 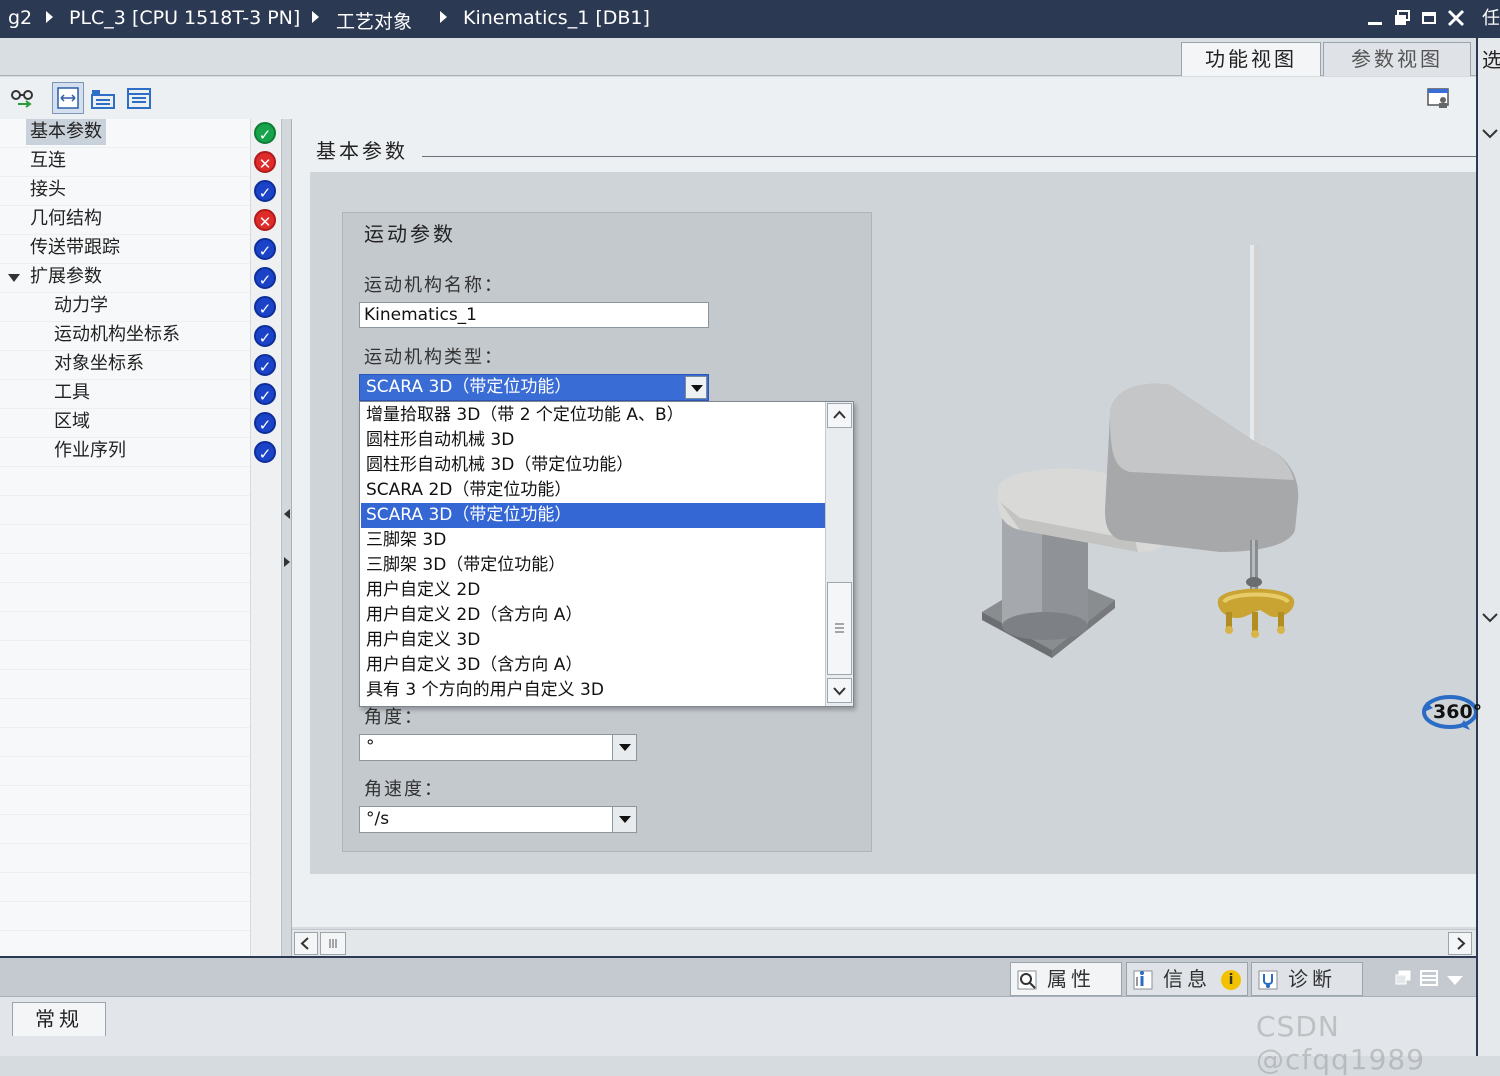 What do you see at coordinates (22, 98) in the screenshot?
I see `glasses-icon` at bounding box center [22, 98].